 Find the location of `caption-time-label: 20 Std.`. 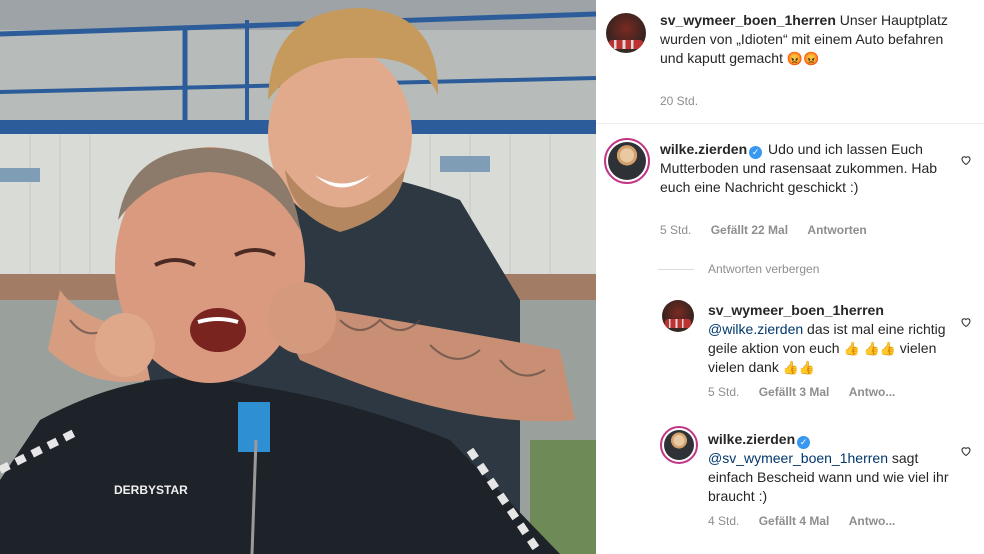

caption-time-label: 20 Std. is located at coordinates (679, 101).